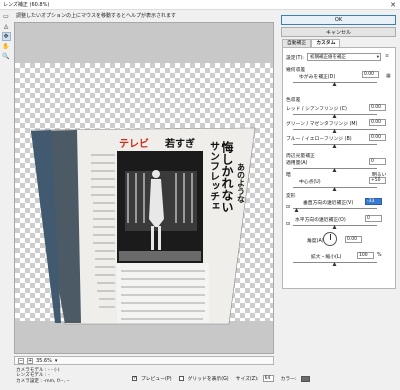 Image resolution: width=400 pixels, height=390 pixels. I want to click on grid-label: グリッドを表示(G), so click(208, 379).